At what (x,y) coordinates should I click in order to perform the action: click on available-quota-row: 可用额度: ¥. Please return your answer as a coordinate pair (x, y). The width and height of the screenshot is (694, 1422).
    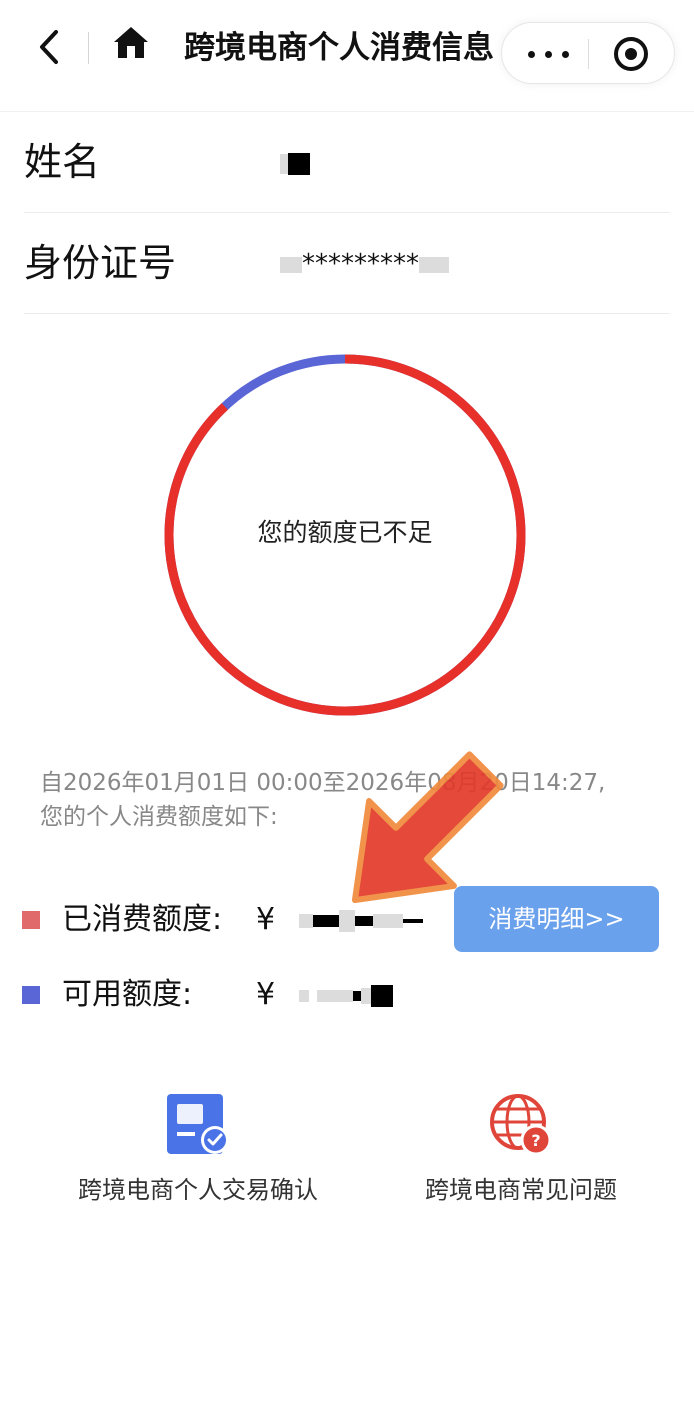
    Looking at the image, I should click on (242, 995).